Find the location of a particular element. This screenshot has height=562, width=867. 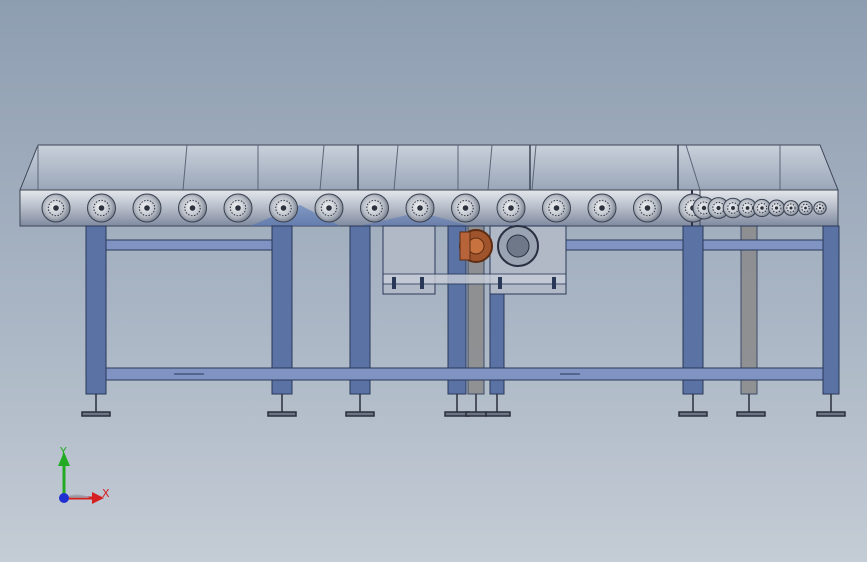

hopper-guard is located at coordinates (429, 167).